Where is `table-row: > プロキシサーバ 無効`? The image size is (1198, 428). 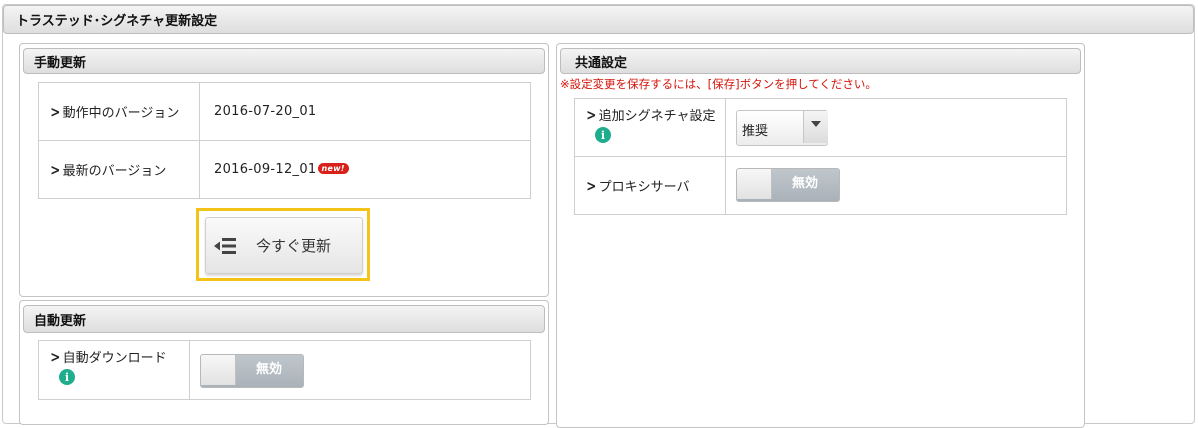 table-row: > プロキシサーバ 無効 is located at coordinates (820, 185).